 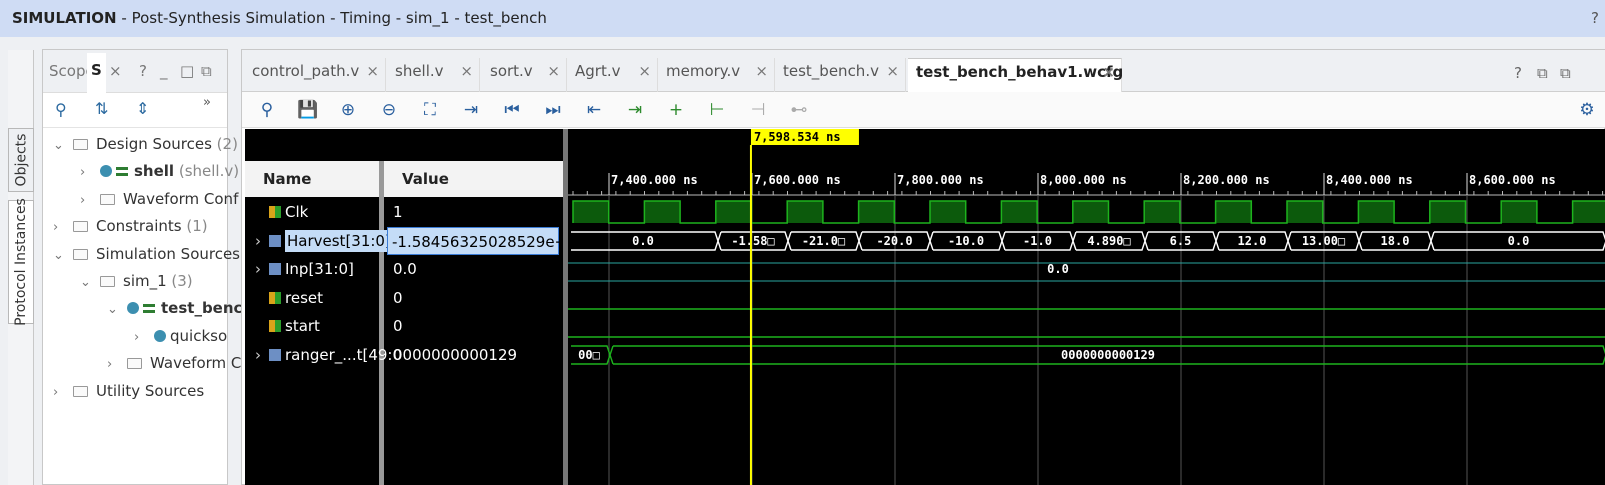 What do you see at coordinates (473, 179) in the screenshot?
I see `value-column-header: Value` at bounding box center [473, 179].